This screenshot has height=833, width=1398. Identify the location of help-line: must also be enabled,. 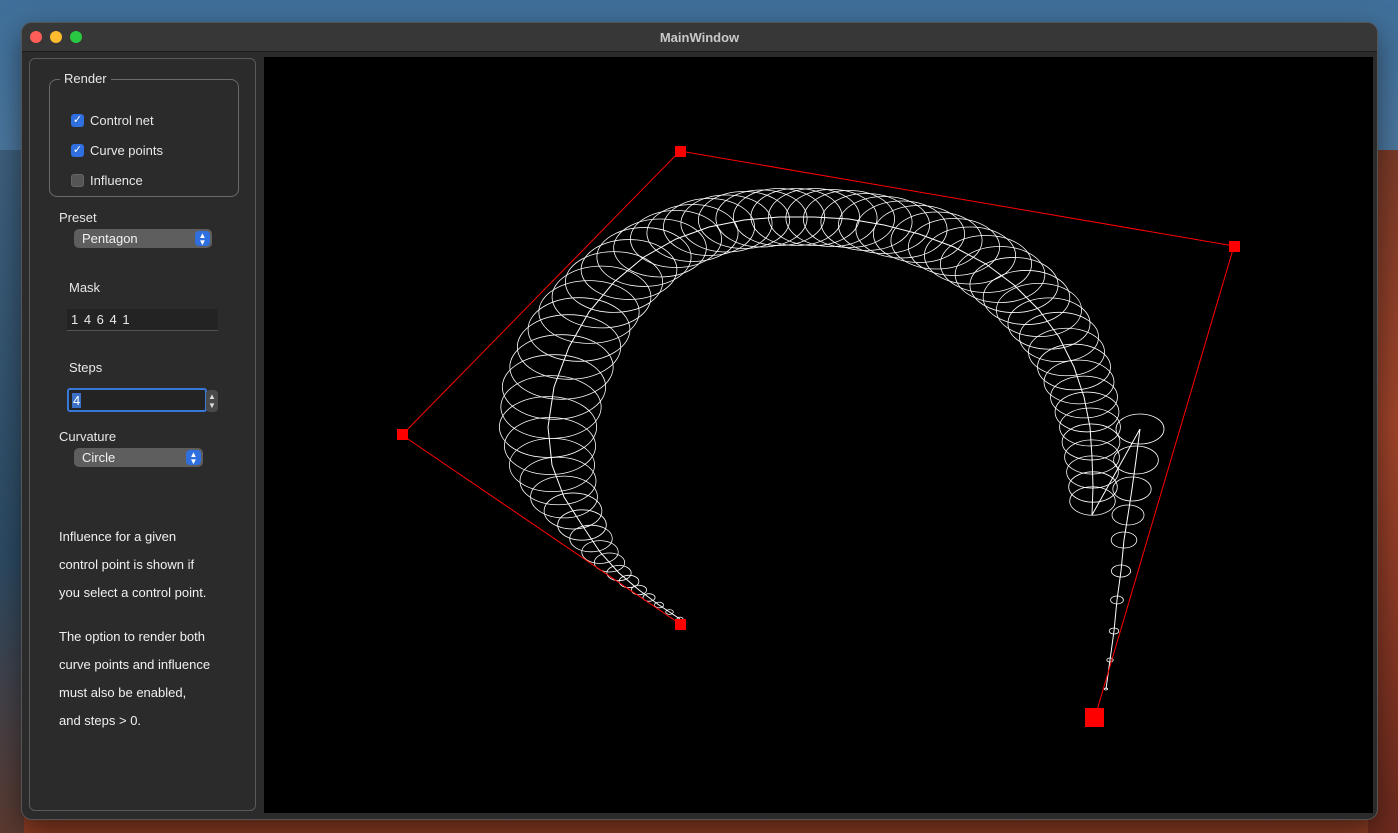
(123, 692).